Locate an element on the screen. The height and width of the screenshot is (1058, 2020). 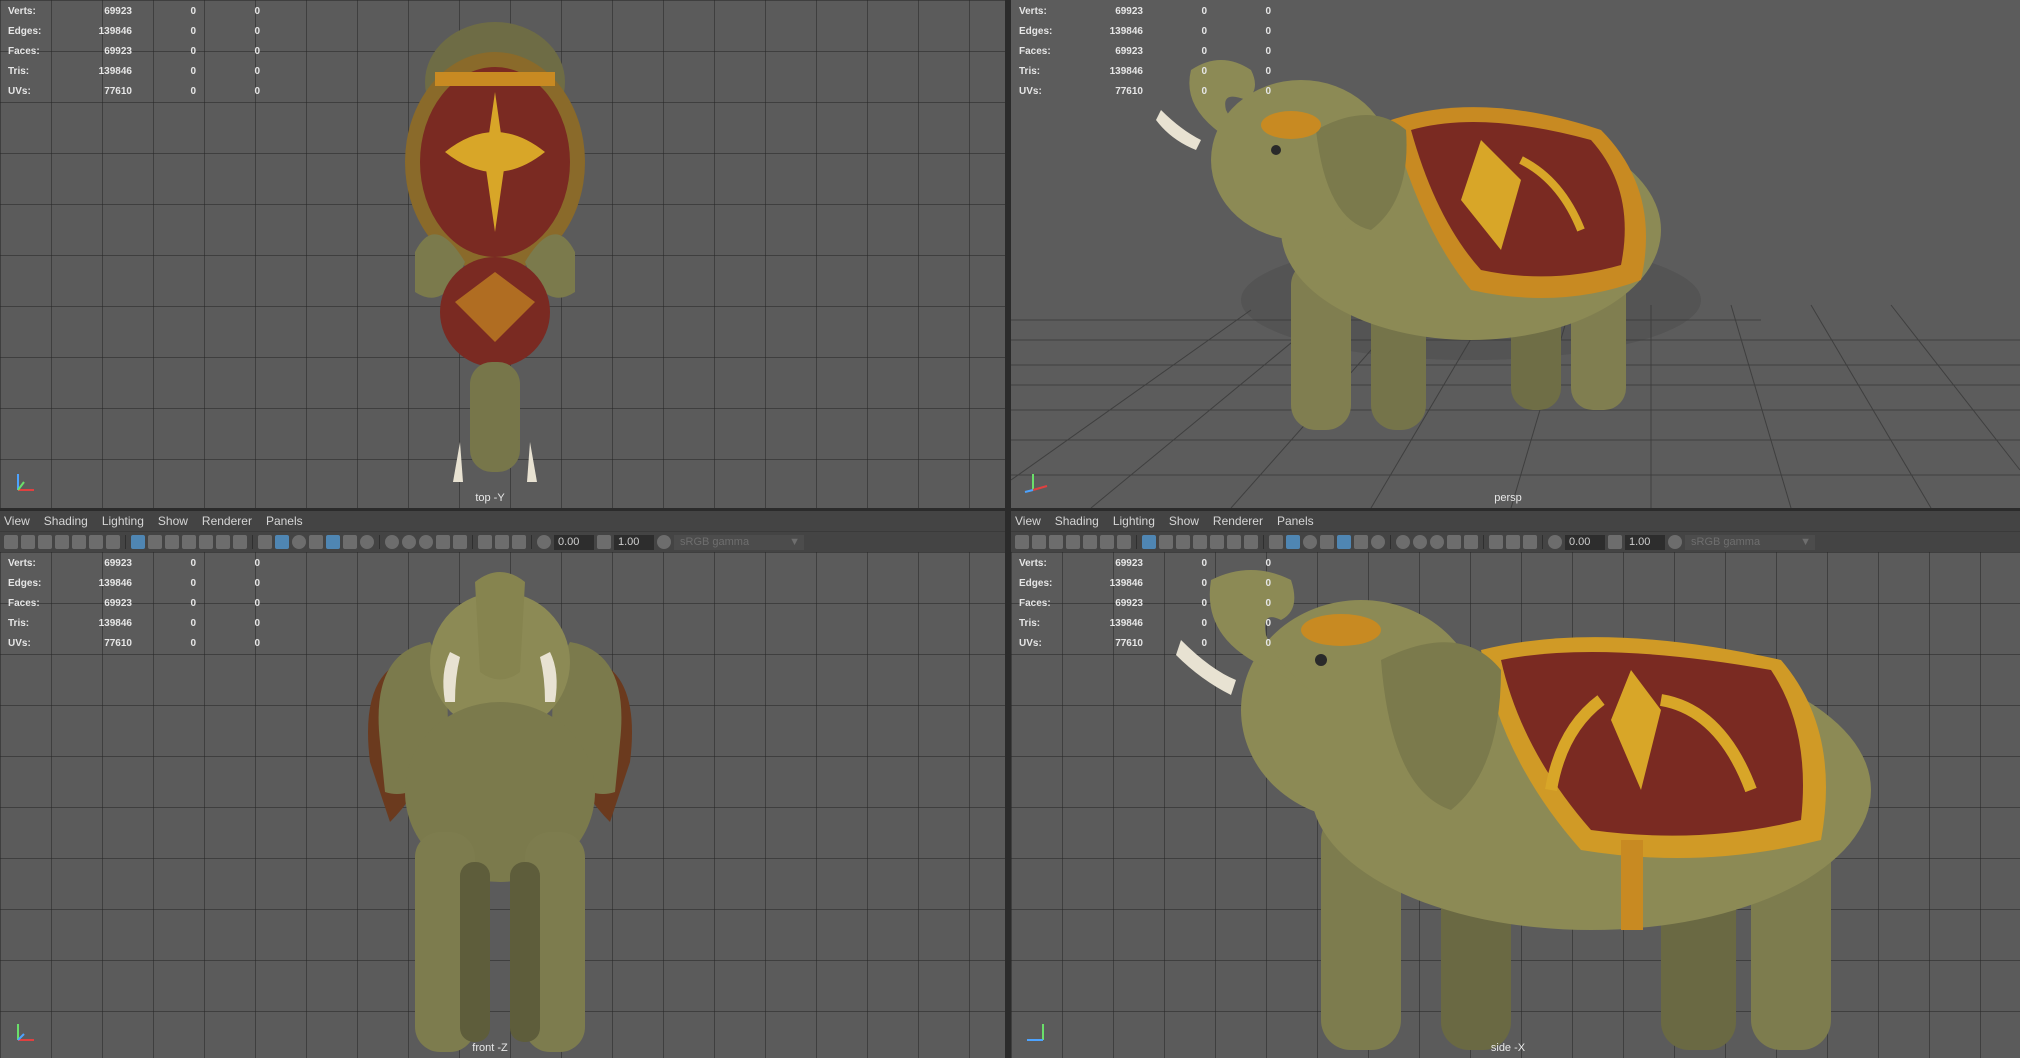
elephant-model-front is located at coordinates (500, 809).